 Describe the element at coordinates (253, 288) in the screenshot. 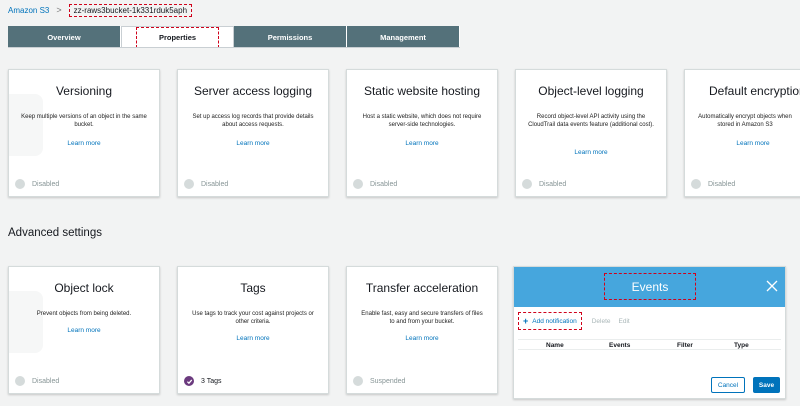

I see `card-title: Tags` at that location.